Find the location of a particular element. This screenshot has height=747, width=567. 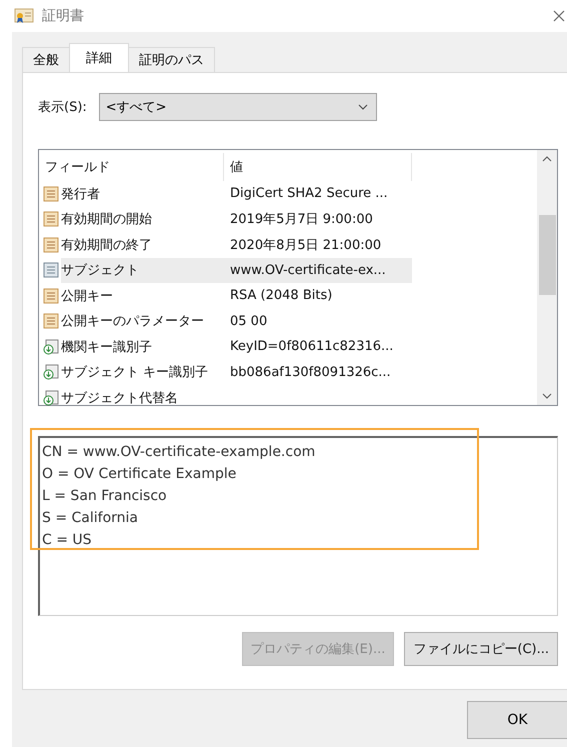

close-icon is located at coordinates (559, 16).